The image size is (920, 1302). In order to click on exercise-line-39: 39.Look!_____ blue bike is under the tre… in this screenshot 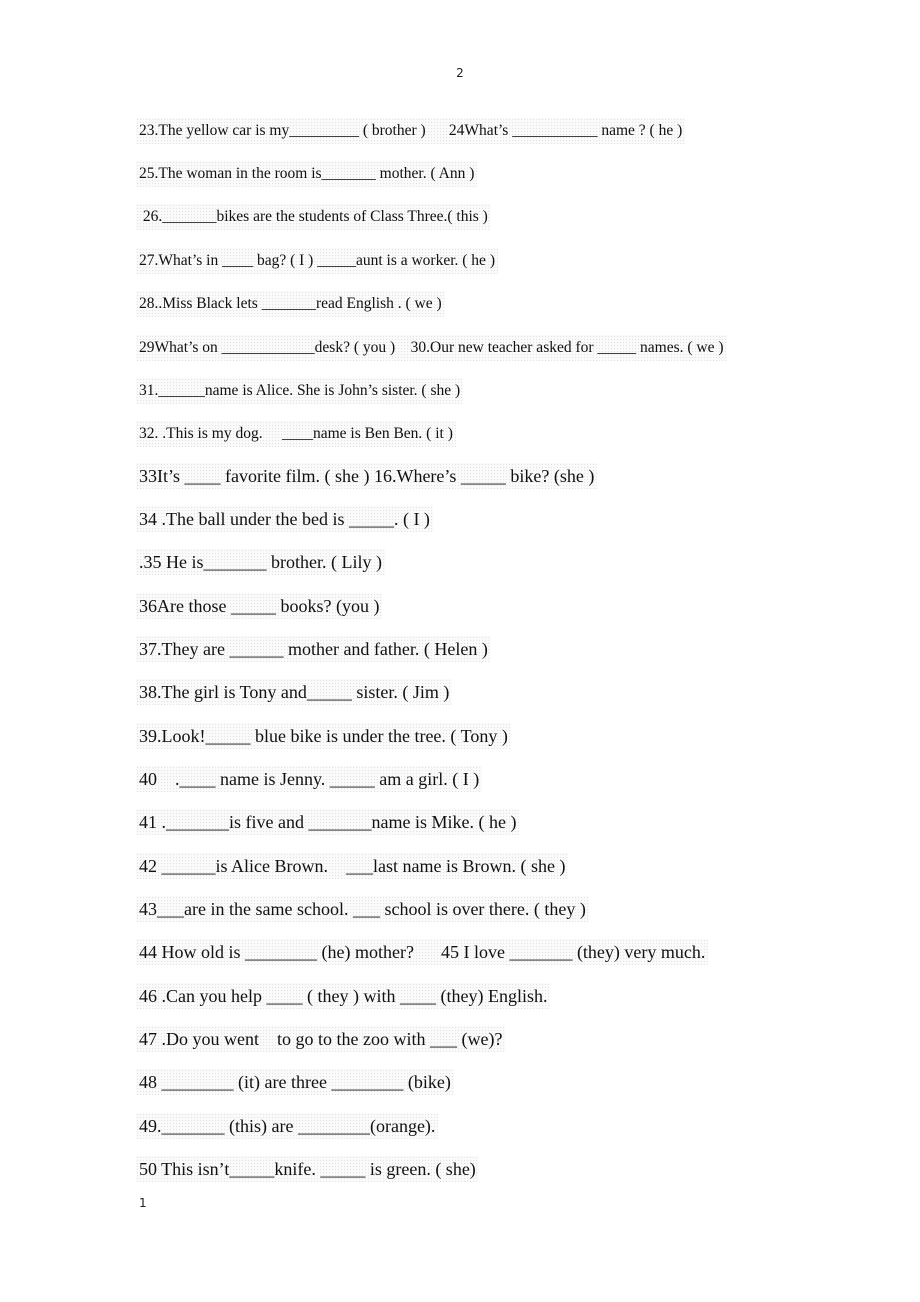, I will do `click(323, 736)`.